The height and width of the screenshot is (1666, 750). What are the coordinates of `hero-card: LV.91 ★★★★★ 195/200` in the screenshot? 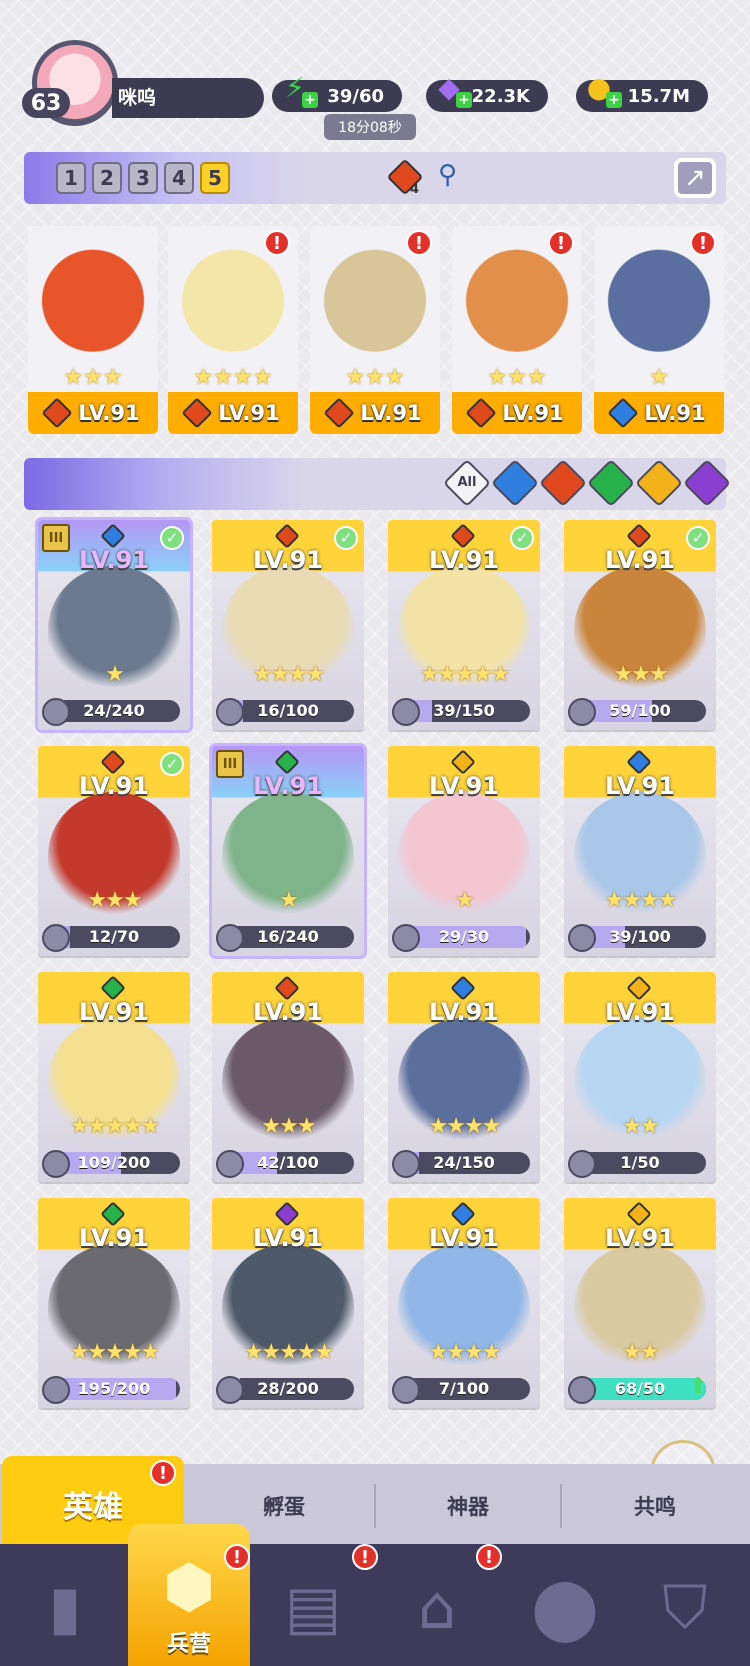 It's located at (114, 1303).